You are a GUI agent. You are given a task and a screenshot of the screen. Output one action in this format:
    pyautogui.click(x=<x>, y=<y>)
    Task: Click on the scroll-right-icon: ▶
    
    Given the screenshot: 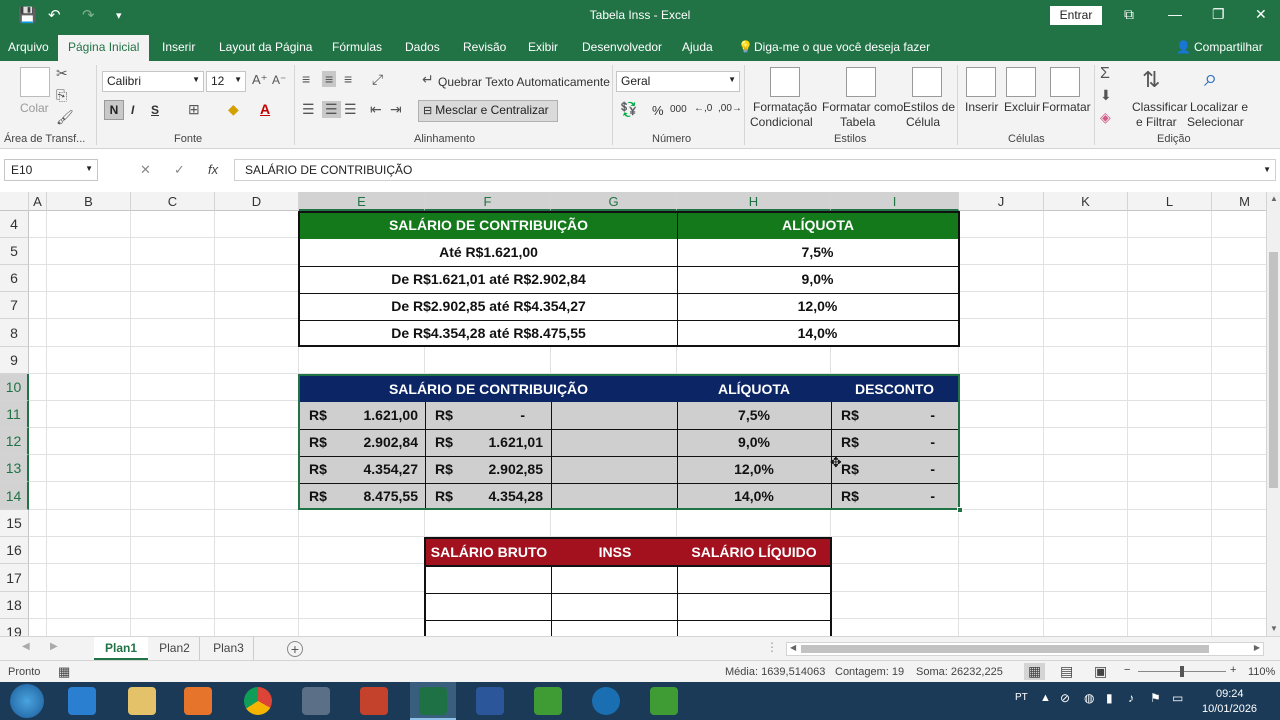 What is the action you would take?
    pyautogui.click(x=1257, y=647)
    